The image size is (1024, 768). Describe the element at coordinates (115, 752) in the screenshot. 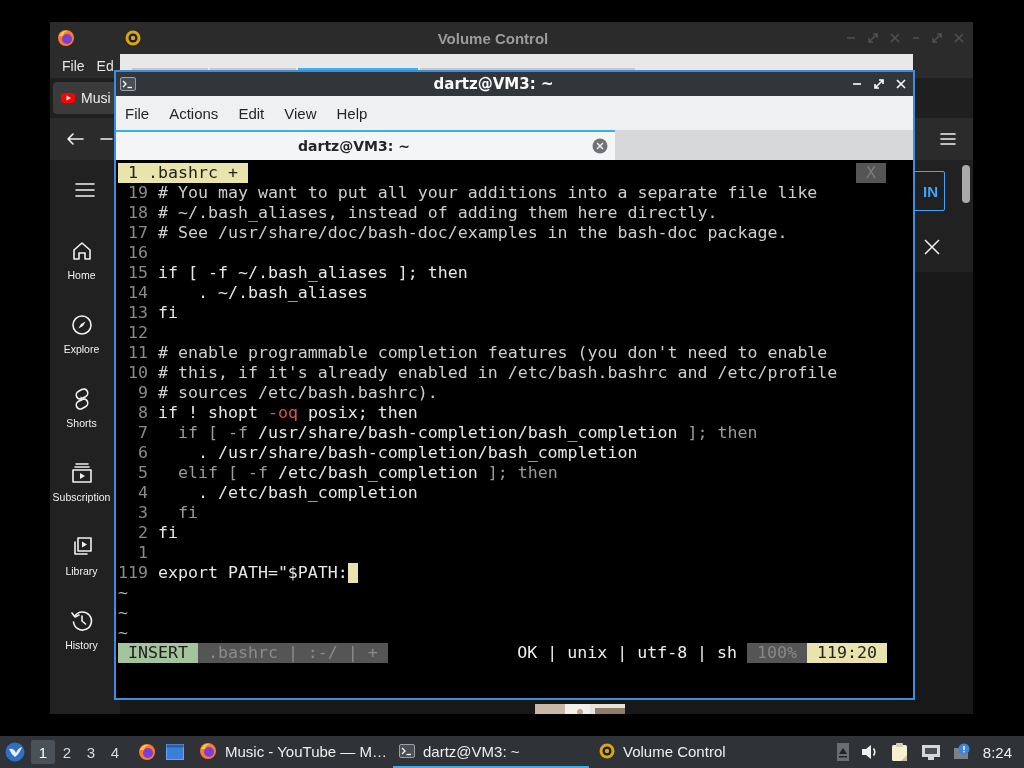

I see `workspace-button: 4` at that location.